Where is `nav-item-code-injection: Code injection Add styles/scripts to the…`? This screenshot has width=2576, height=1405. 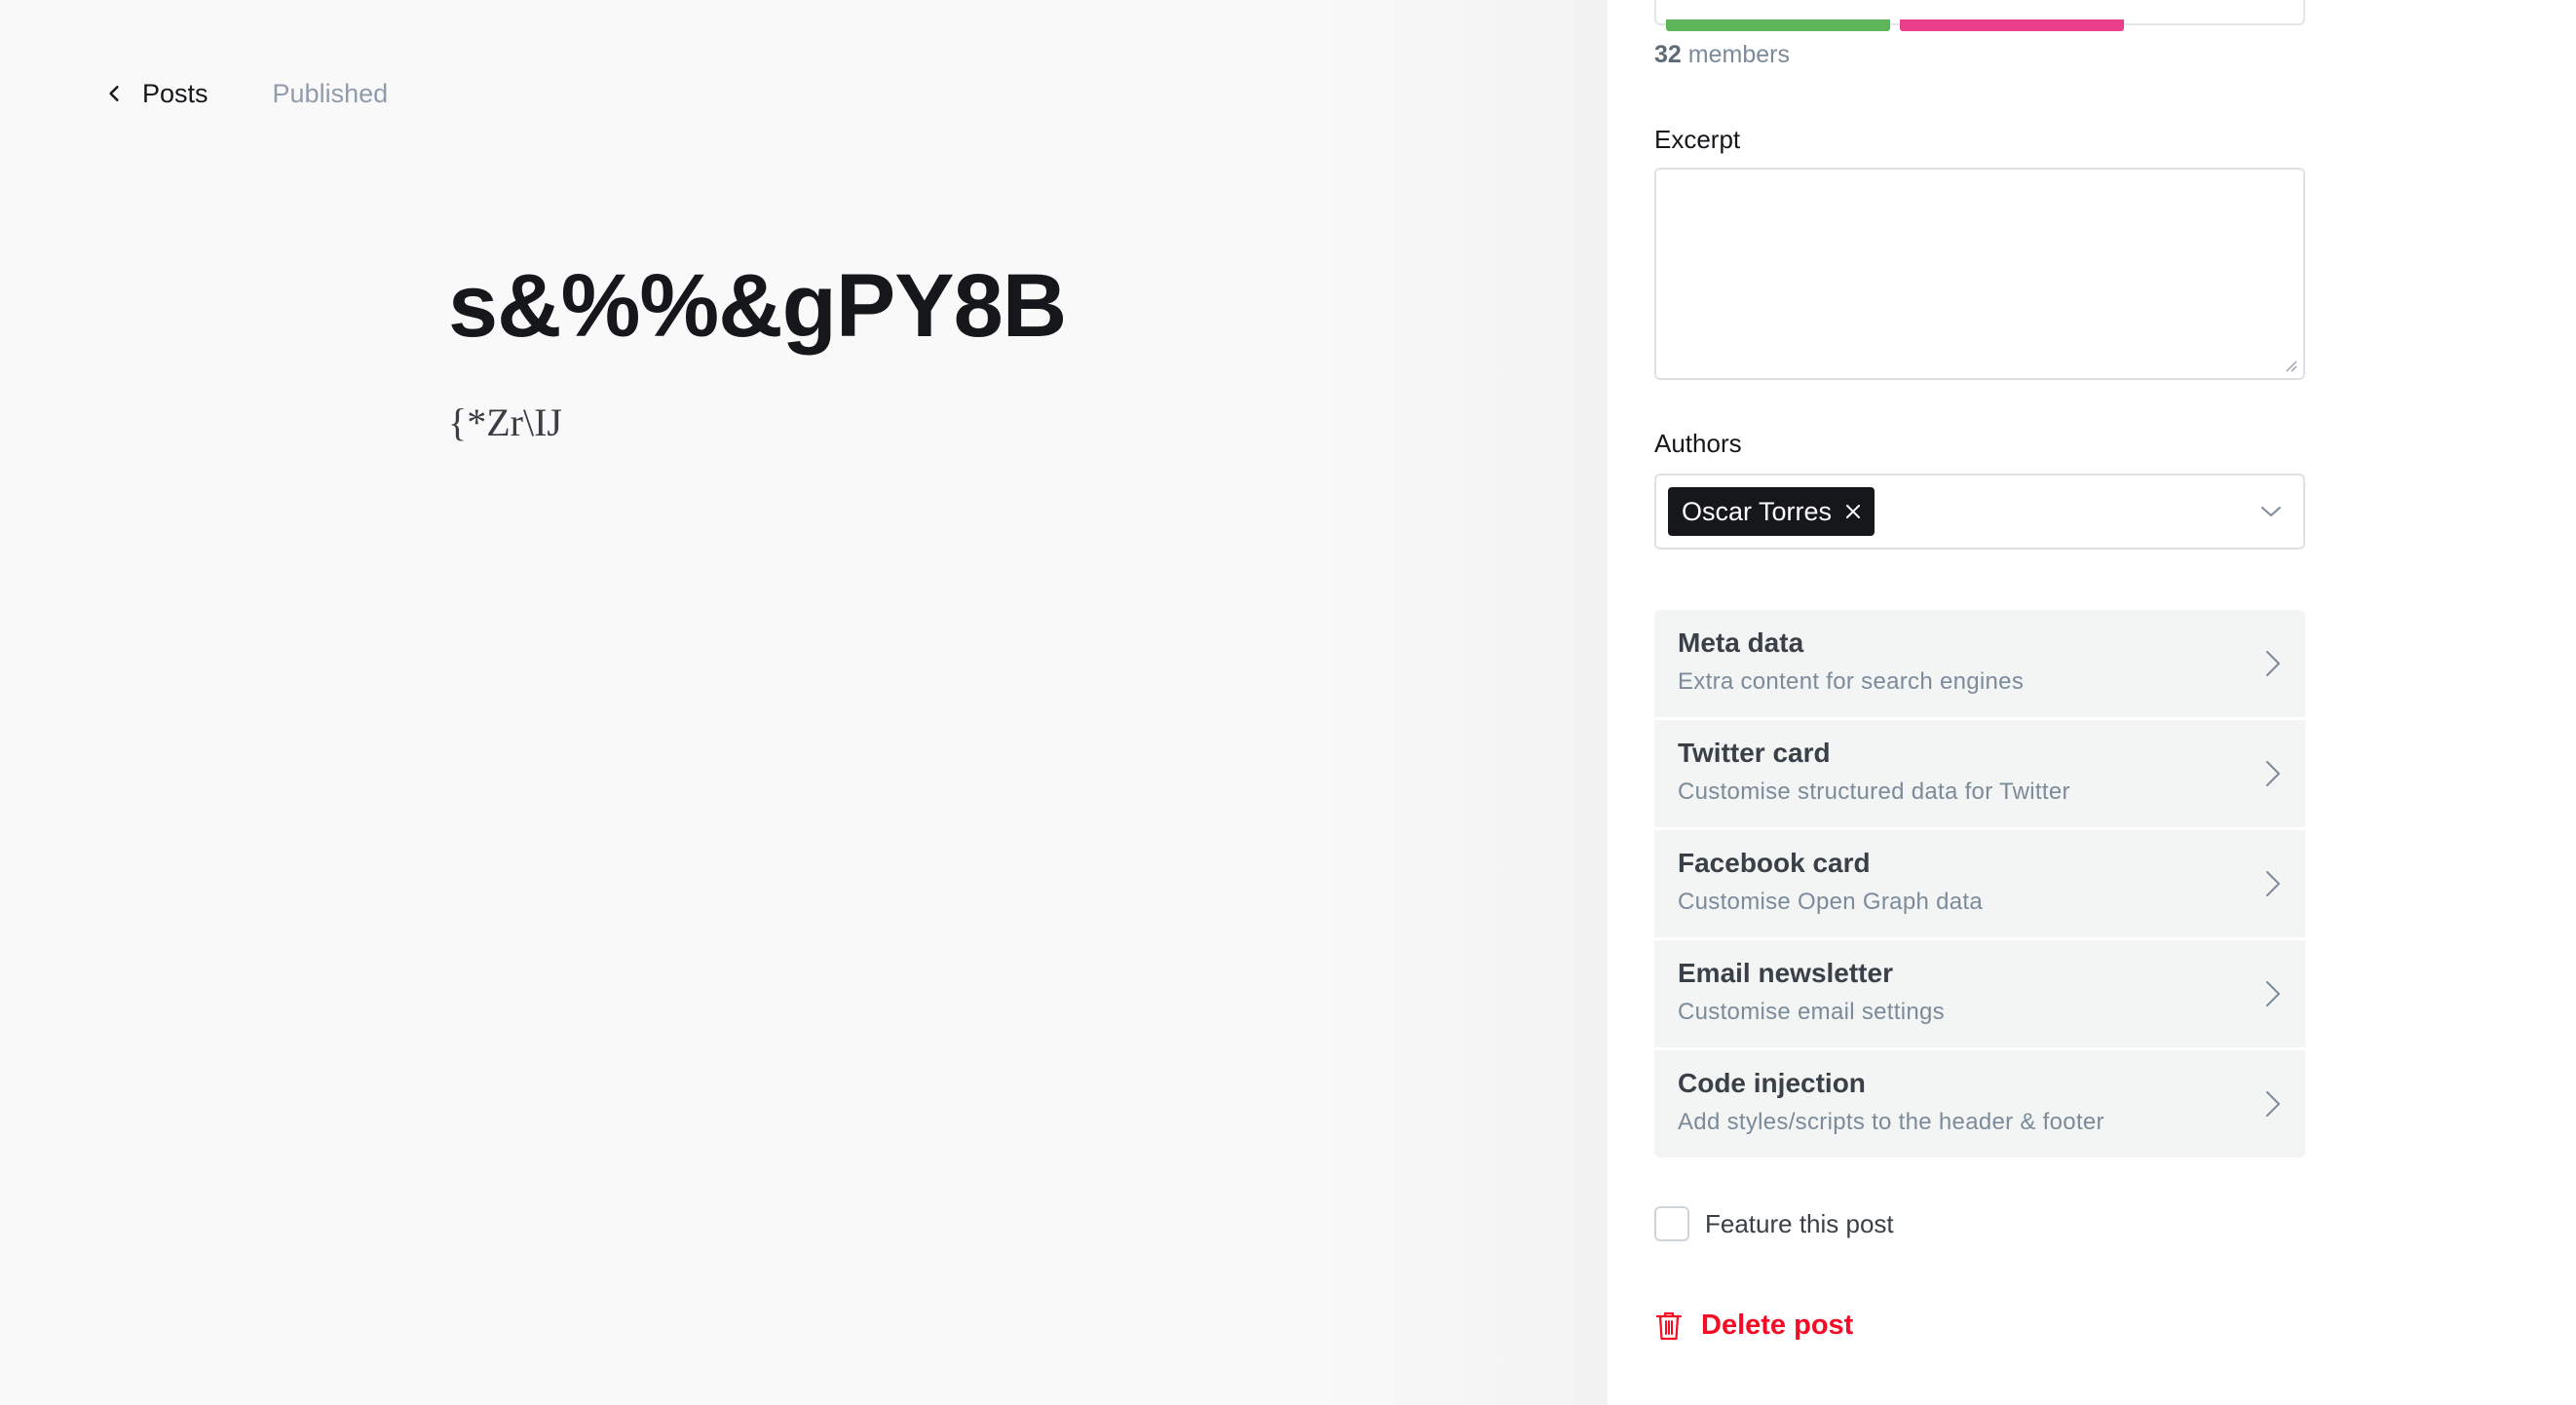 nav-item-code-injection: Code injection Add styles/scripts to the… is located at coordinates (1979, 1104).